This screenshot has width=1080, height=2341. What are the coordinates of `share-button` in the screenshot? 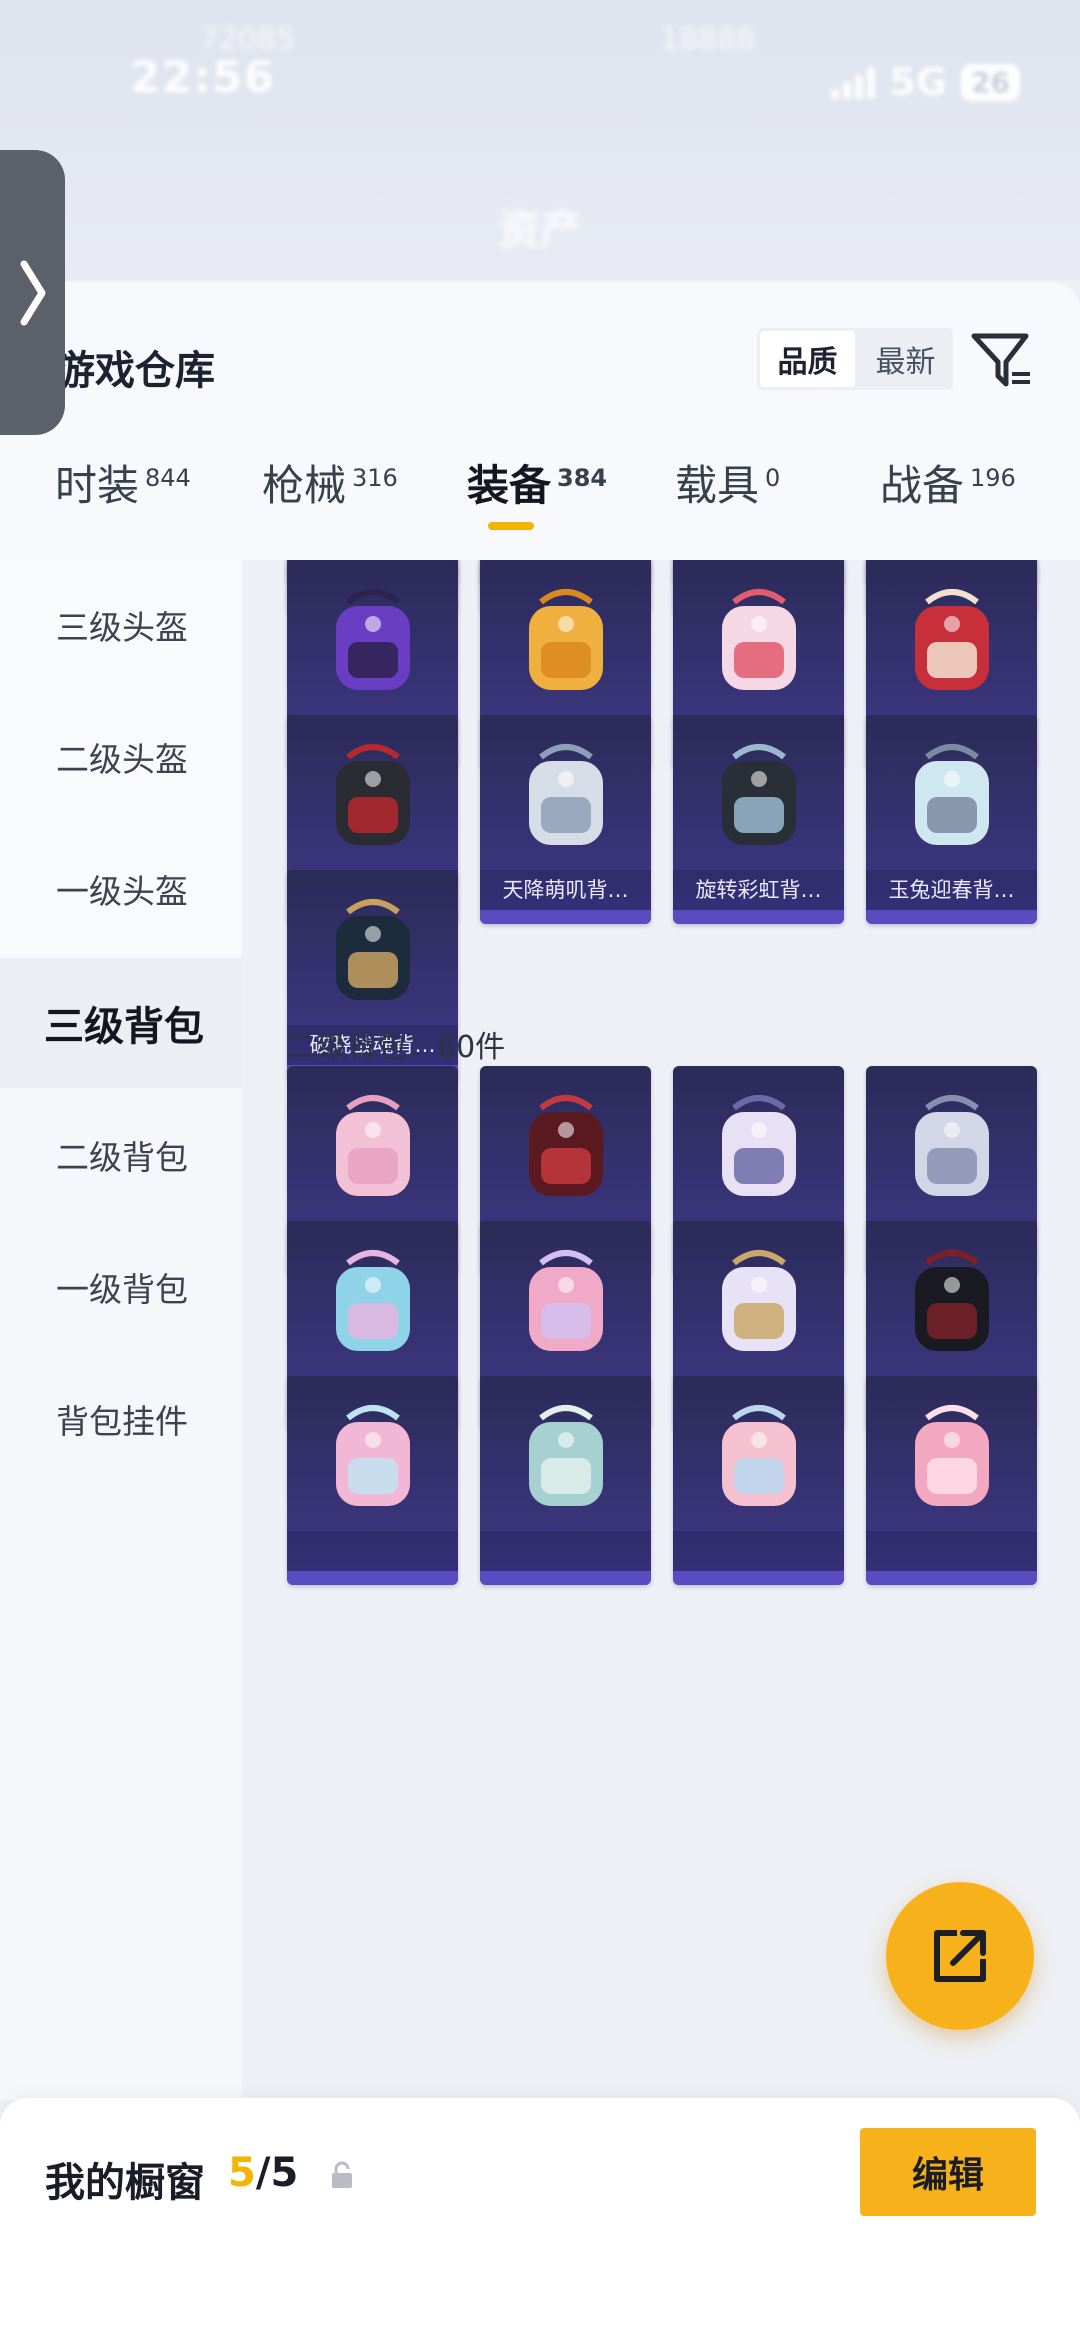 It's located at (960, 1956).